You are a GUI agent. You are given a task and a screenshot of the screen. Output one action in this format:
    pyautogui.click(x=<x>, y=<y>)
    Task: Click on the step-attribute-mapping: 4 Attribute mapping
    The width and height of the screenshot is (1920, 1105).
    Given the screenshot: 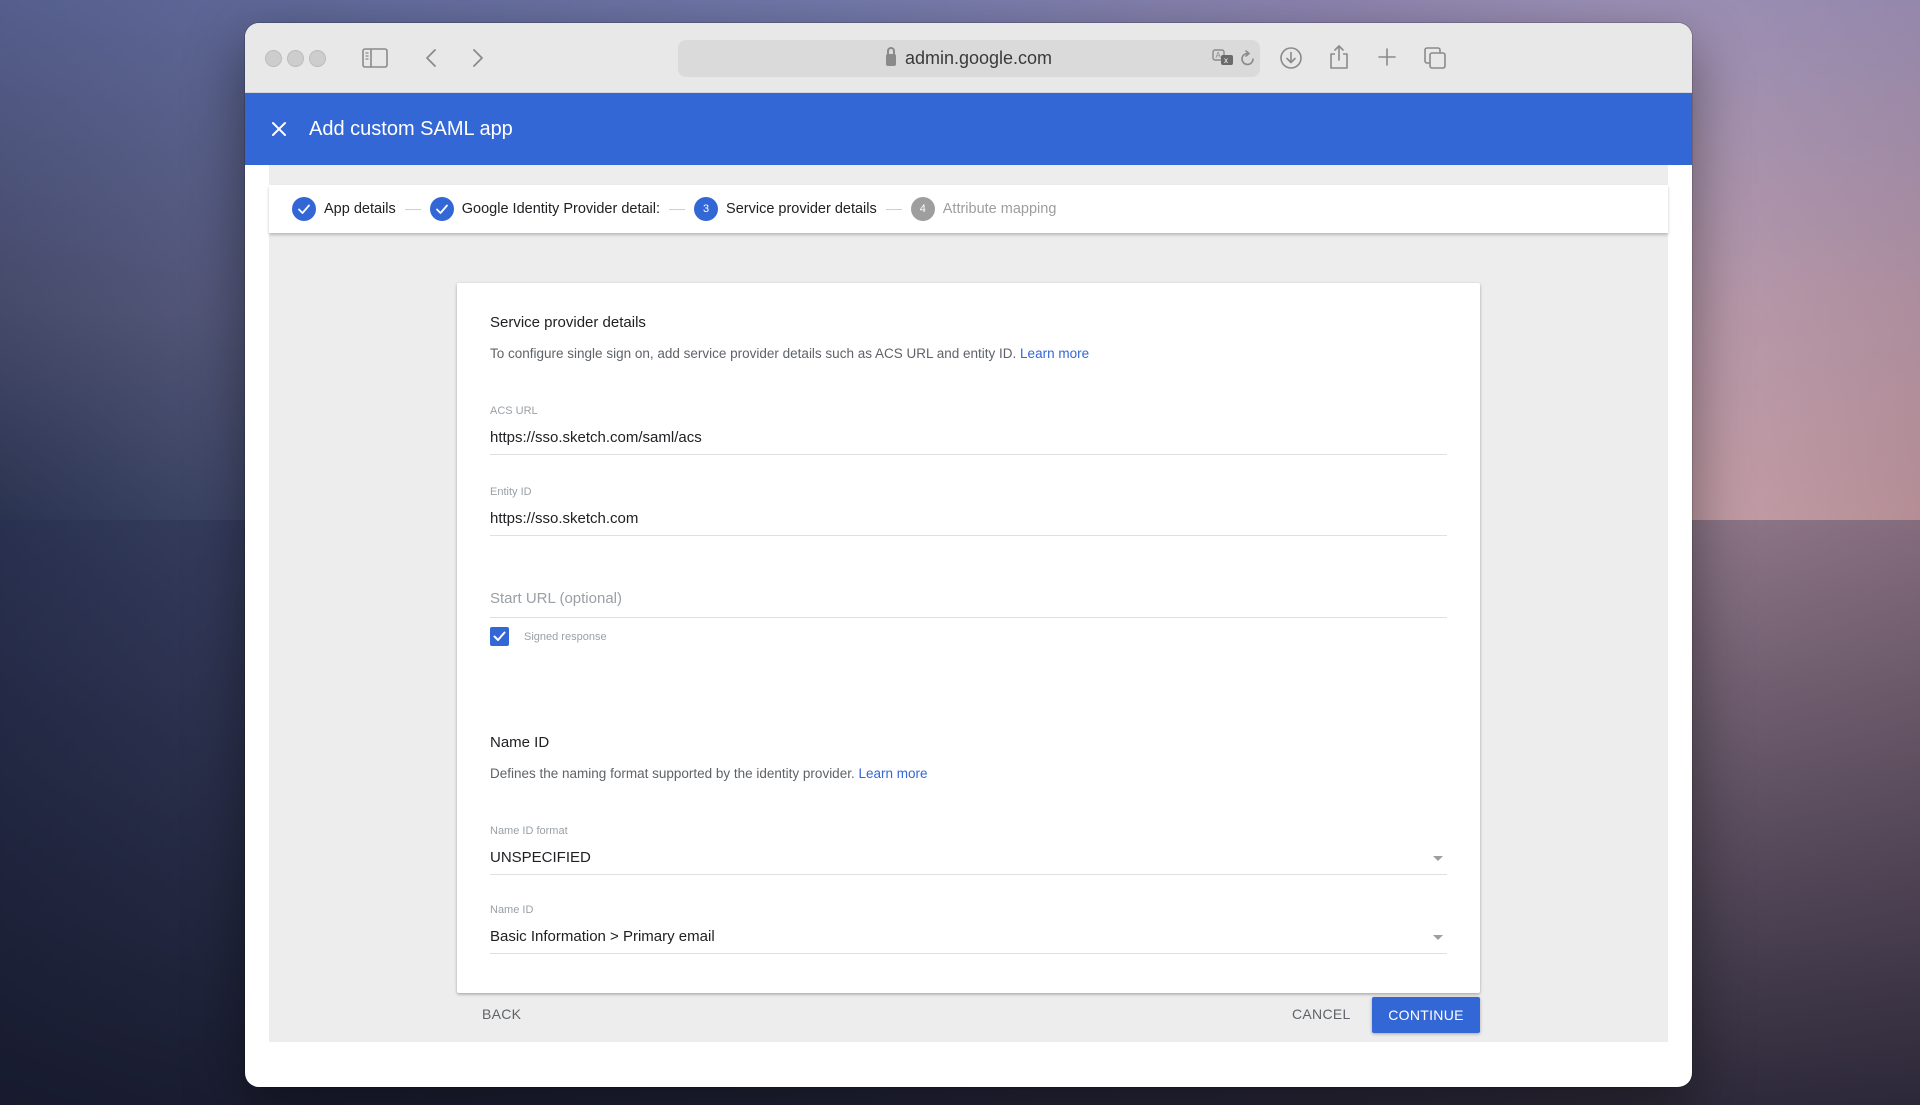 What is the action you would take?
    pyautogui.click(x=983, y=209)
    